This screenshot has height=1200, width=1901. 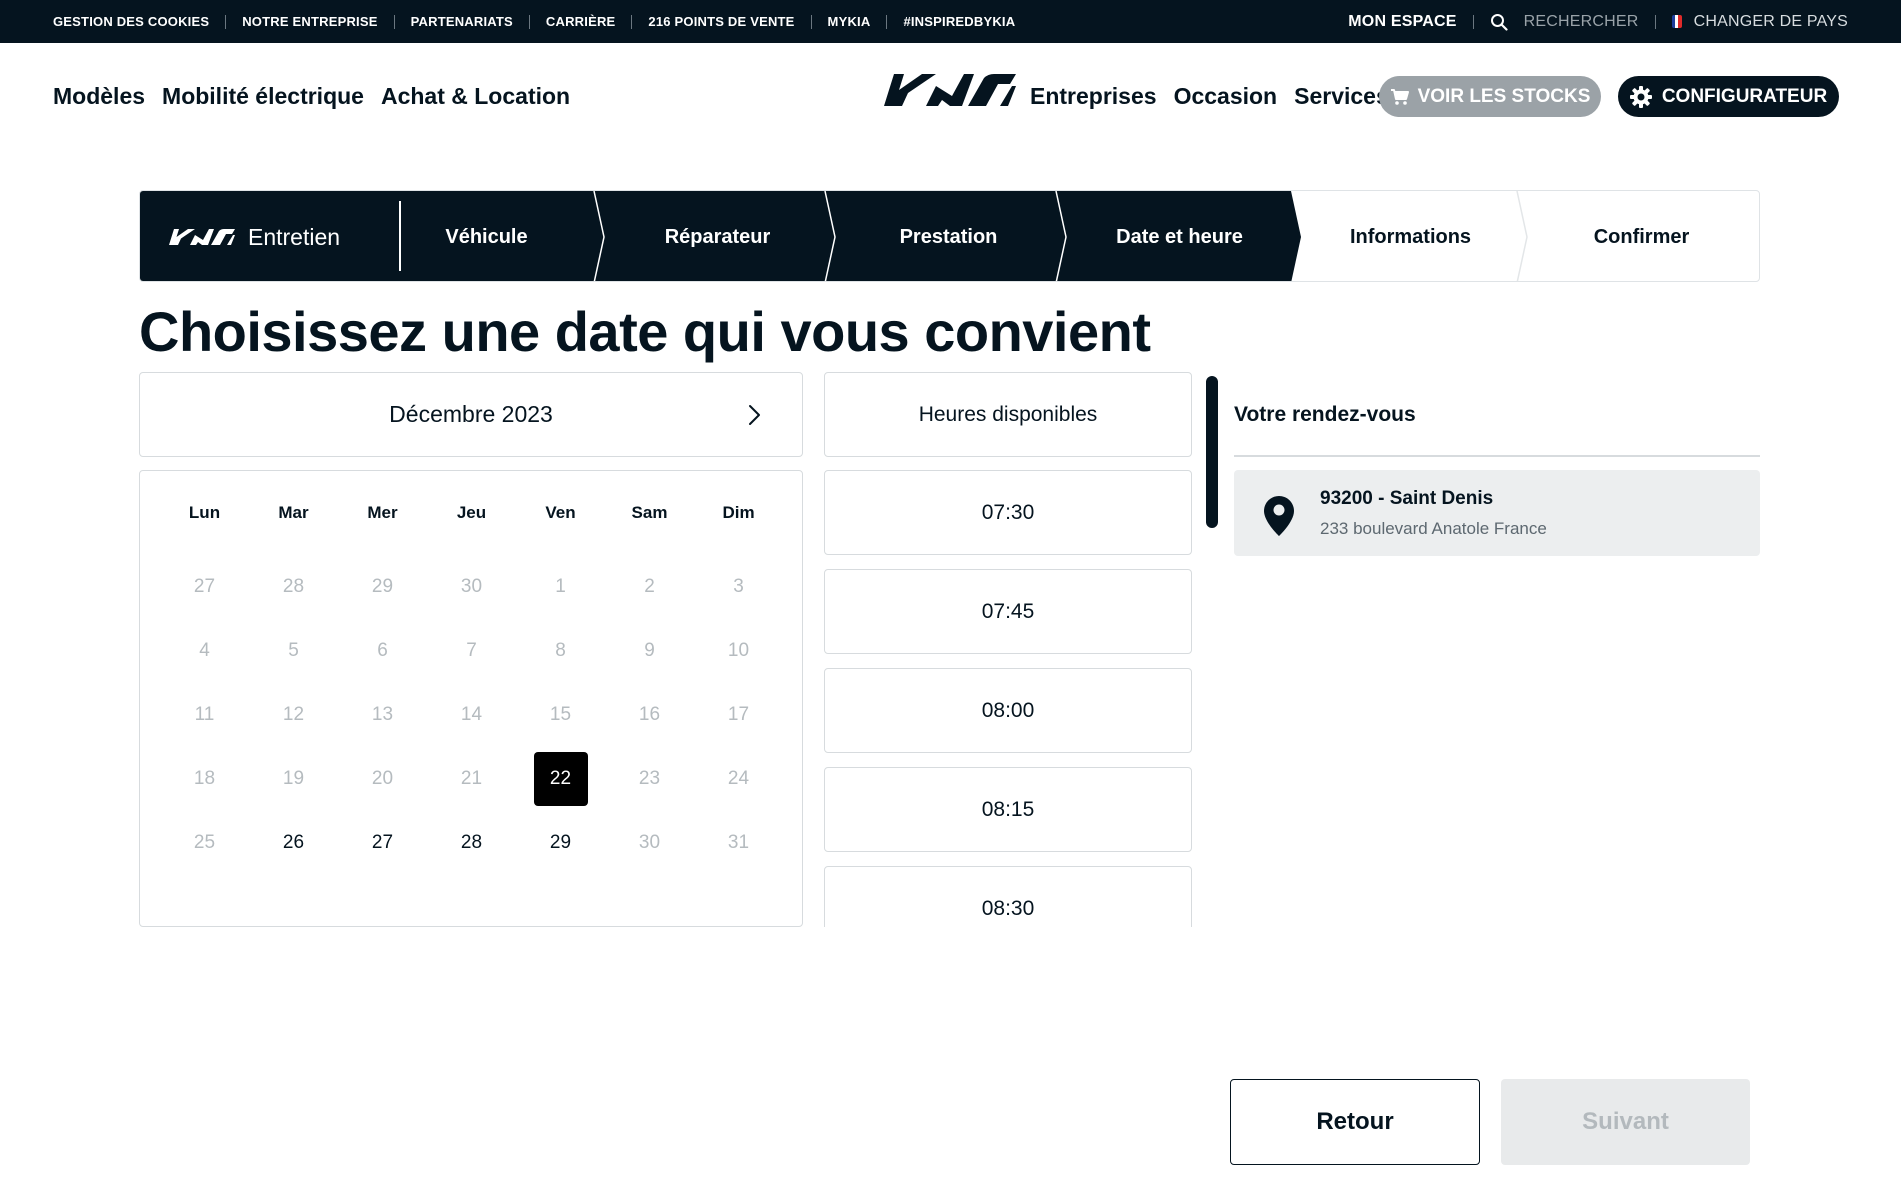 I want to click on kia-logo, so click(x=950, y=90).